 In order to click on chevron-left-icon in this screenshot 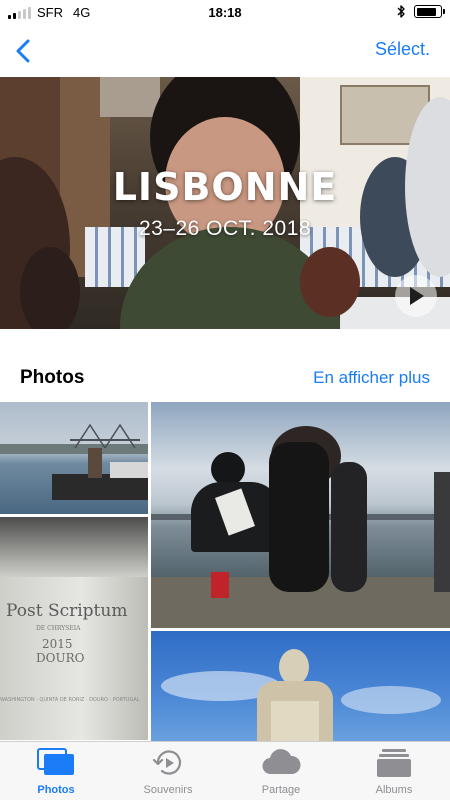, I will do `click(23, 51)`.